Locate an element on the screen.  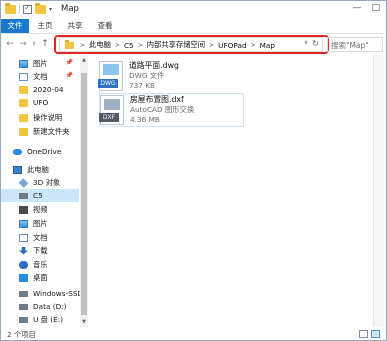
device-icon is located at coordinates (23, 195).